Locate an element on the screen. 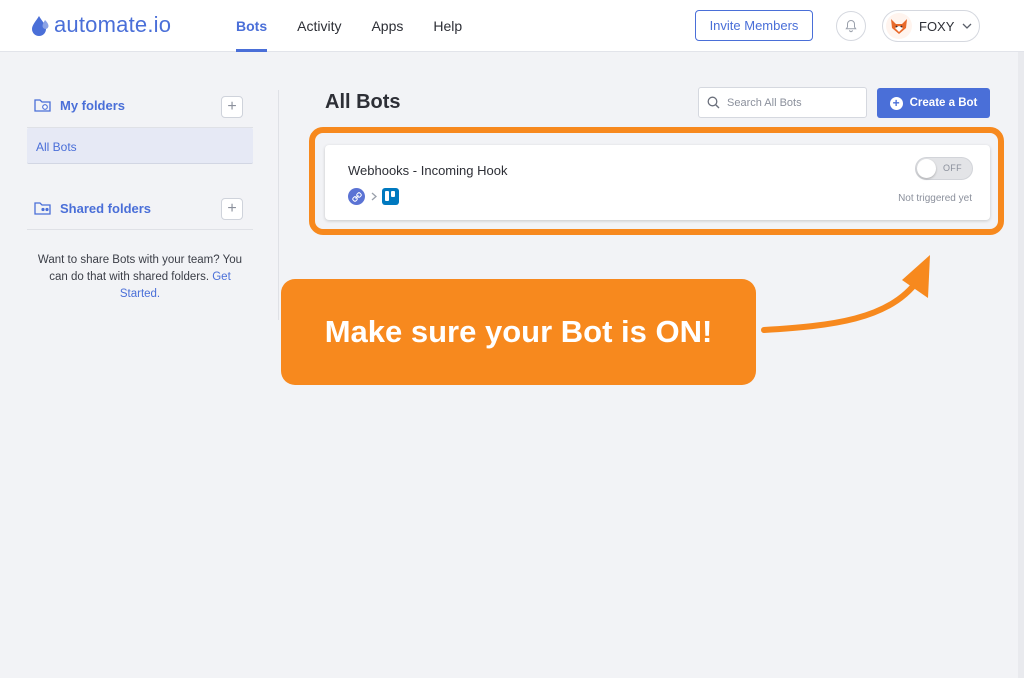  chevron-down-icon is located at coordinates (967, 26).